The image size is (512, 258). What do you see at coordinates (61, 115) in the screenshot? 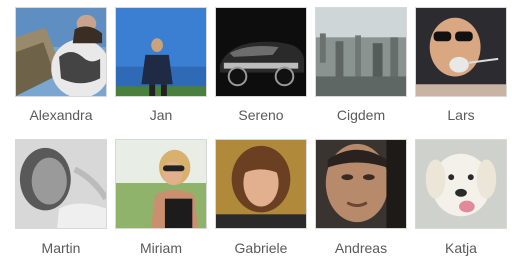
I see `friend-name: Alexandra` at bounding box center [61, 115].